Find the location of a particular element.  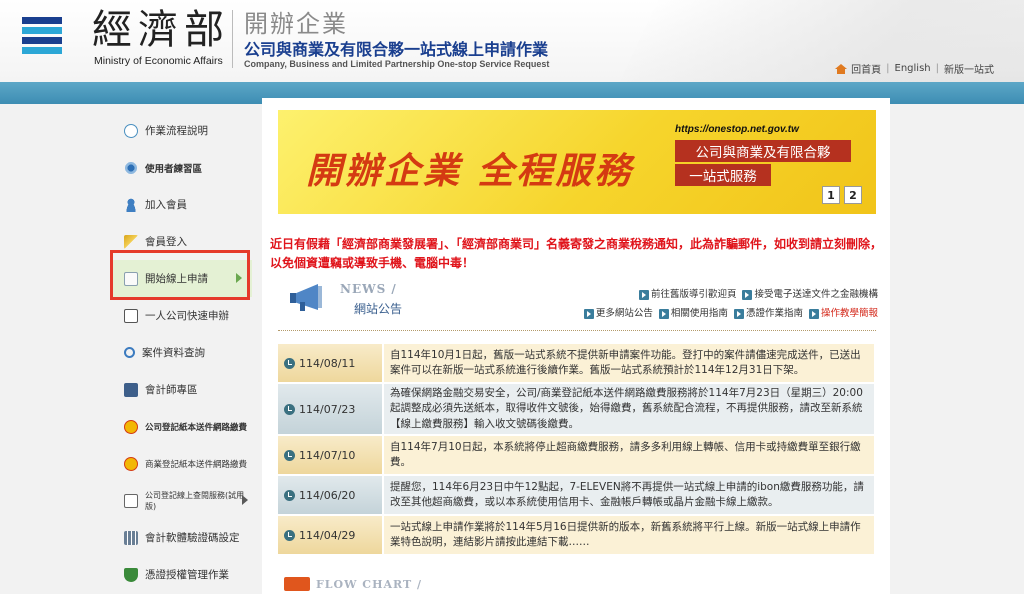

sidebar-item-case-query: 案件資料查詢 is located at coordinates (182, 352).